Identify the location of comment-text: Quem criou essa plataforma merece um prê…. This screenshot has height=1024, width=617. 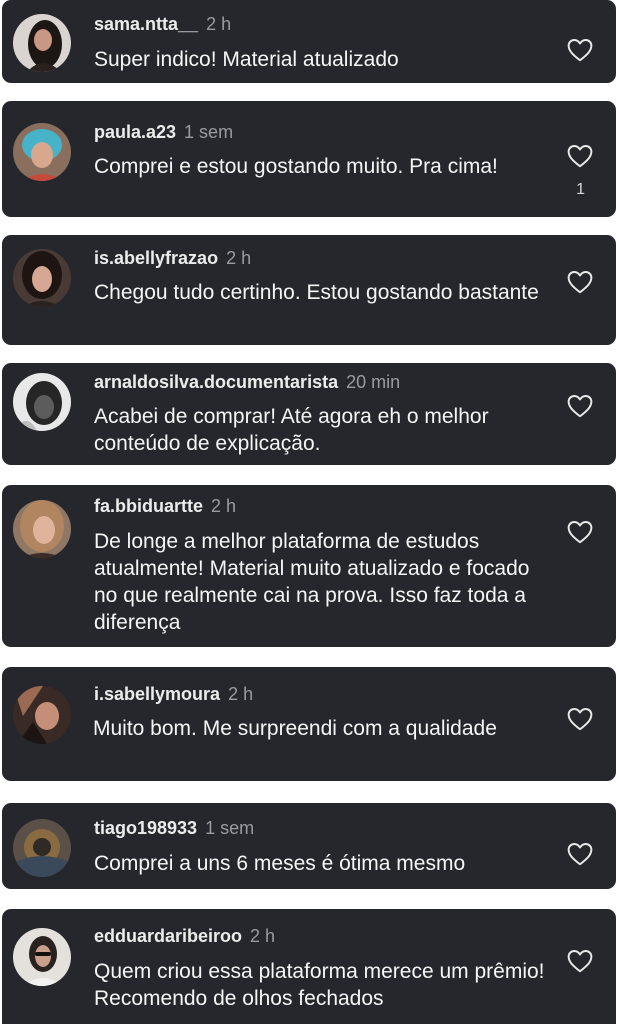
(319, 985).